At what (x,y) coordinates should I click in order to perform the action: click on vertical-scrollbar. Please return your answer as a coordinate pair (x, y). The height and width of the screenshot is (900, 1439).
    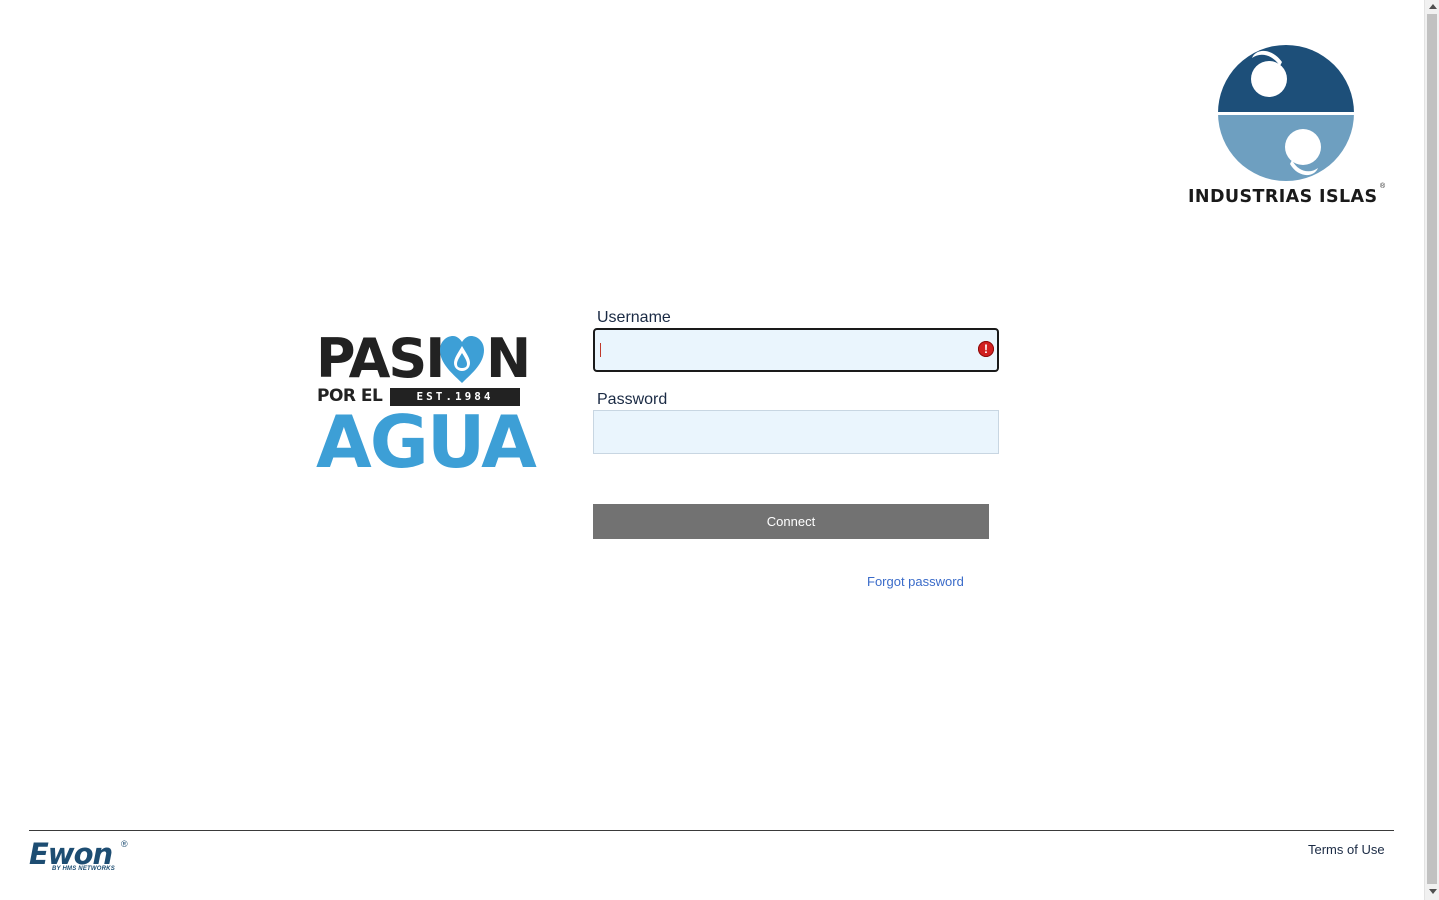
    Looking at the image, I should click on (1431, 450).